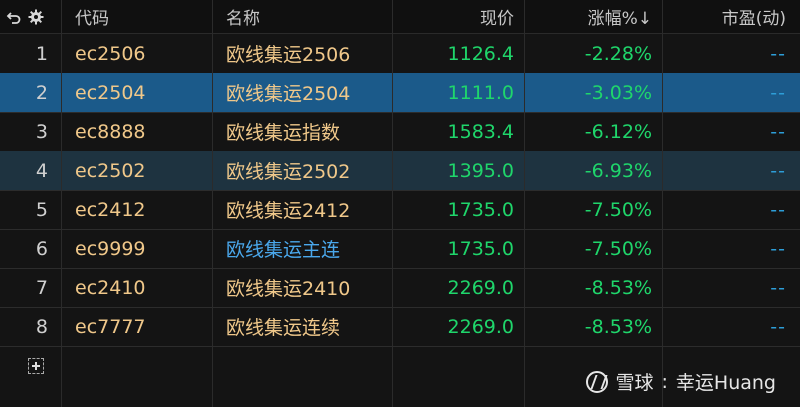  Describe the element at coordinates (634, 383) in the screenshot. I see `watermark-brand: 雪球` at that location.